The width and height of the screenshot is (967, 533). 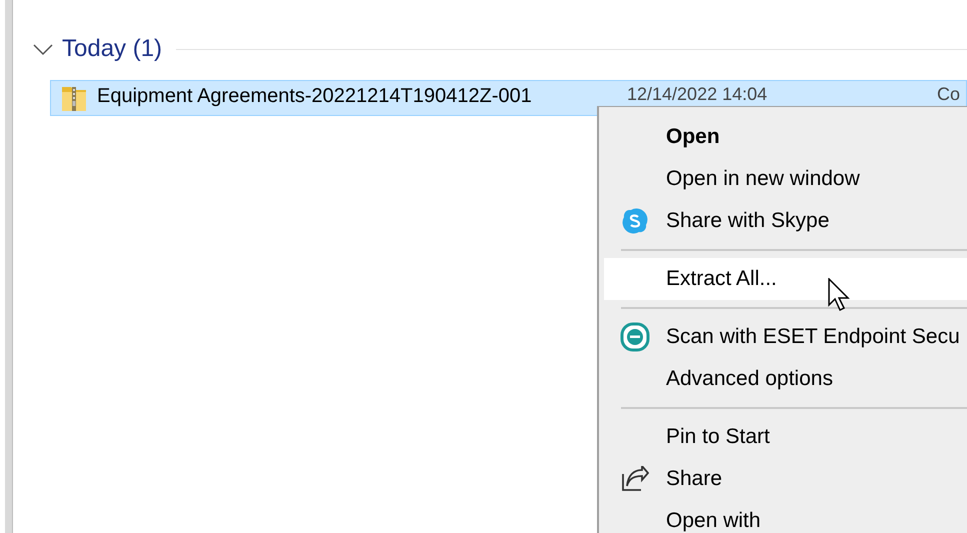 What do you see at coordinates (635, 221) in the screenshot?
I see `skype-icon` at bounding box center [635, 221].